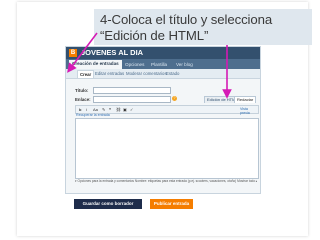 This screenshot has width=320, height=240. I want to click on spellcheck-icon: ✓, so click(131, 109).